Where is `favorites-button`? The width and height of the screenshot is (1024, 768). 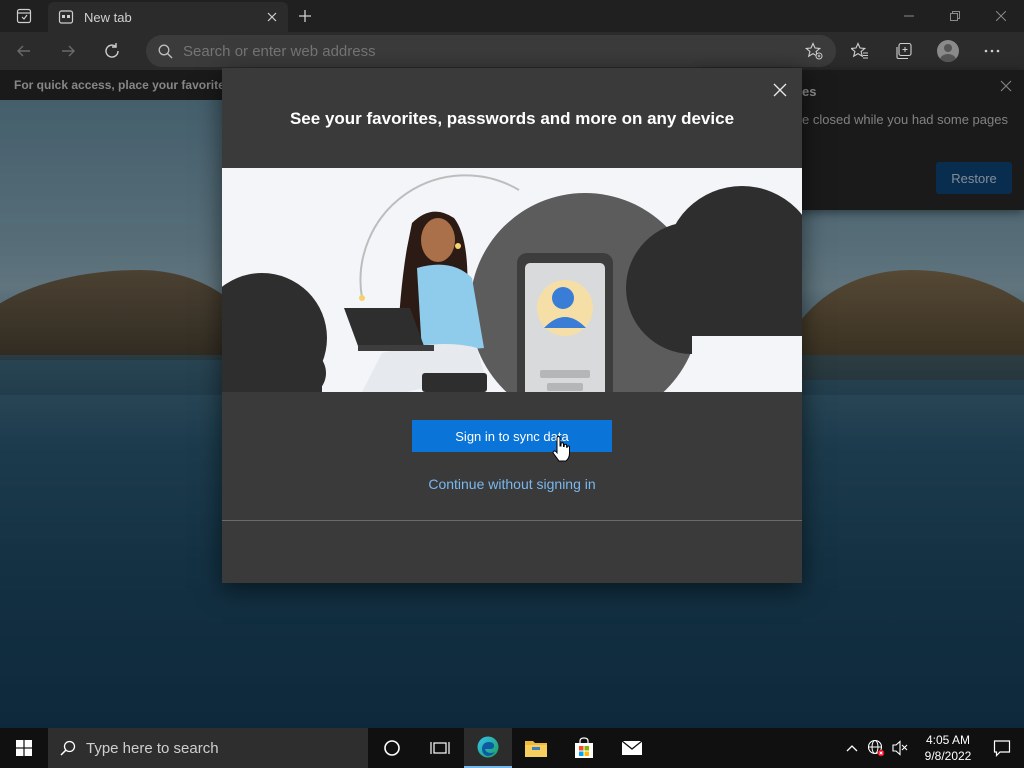
favorites-button is located at coordinates (860, 51).